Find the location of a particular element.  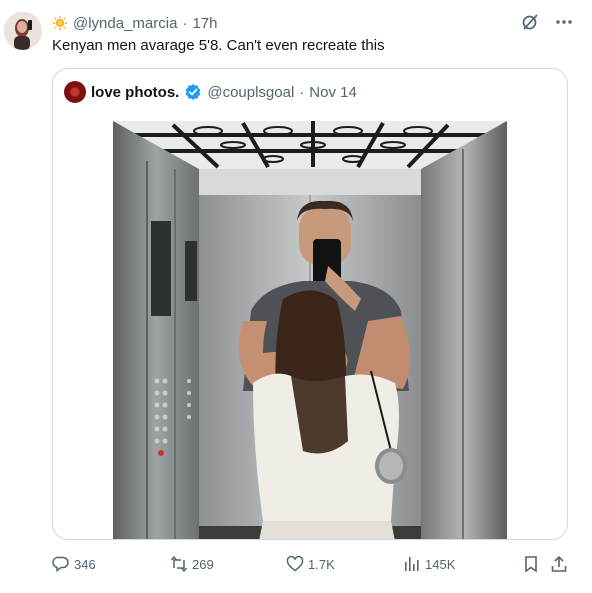

like-button: 1.7K is located at coordinates (310, 564).